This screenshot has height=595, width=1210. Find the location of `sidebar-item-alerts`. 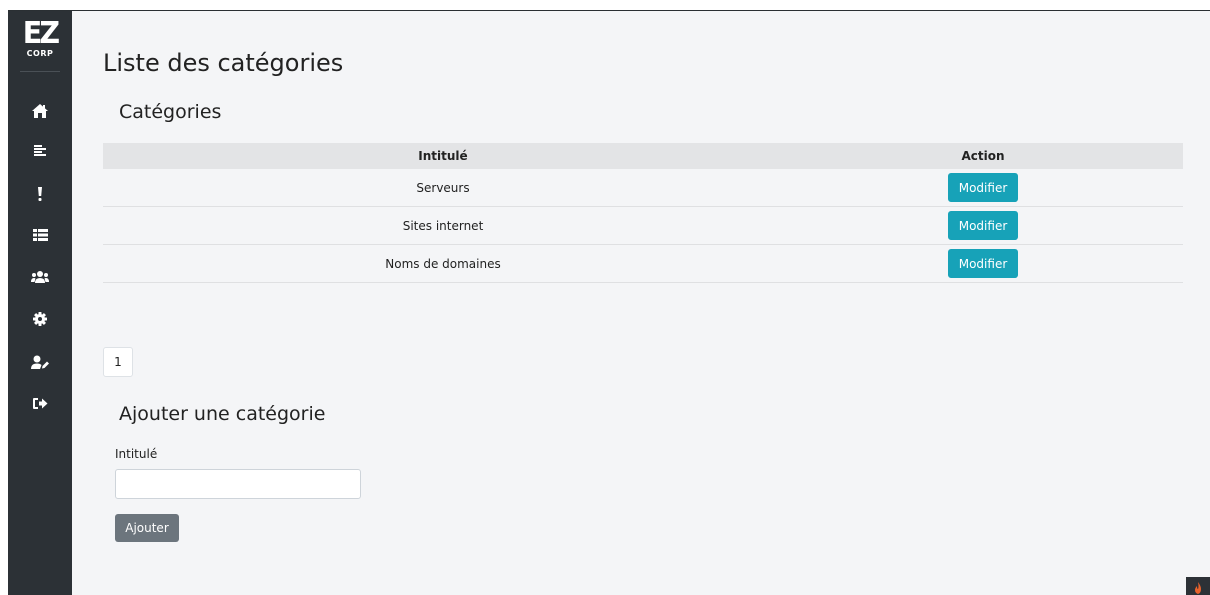

sidebar-item-alerts is located at coordinates (40, 194).